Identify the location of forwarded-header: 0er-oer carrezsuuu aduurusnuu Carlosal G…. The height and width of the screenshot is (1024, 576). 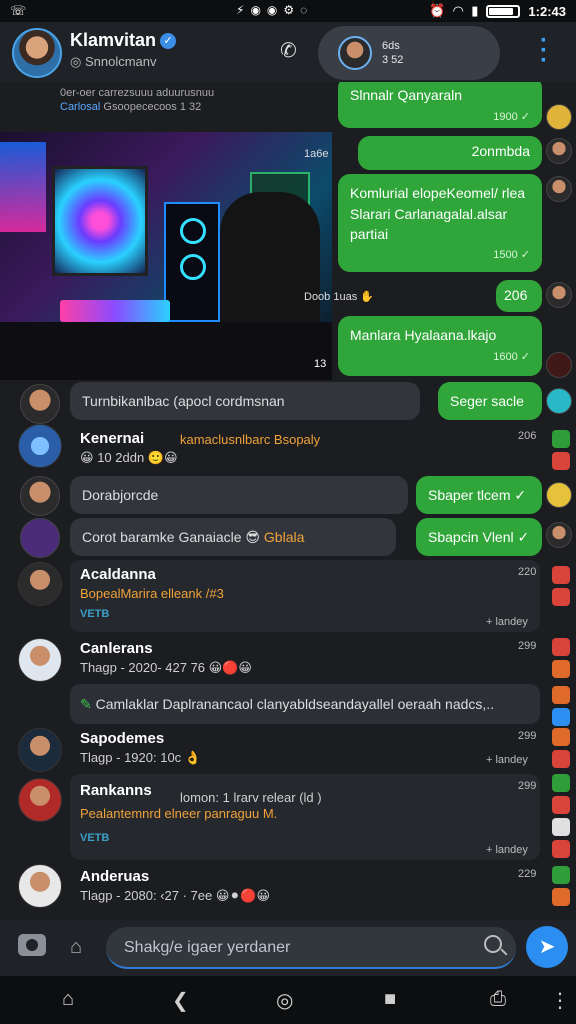
(137, 100).